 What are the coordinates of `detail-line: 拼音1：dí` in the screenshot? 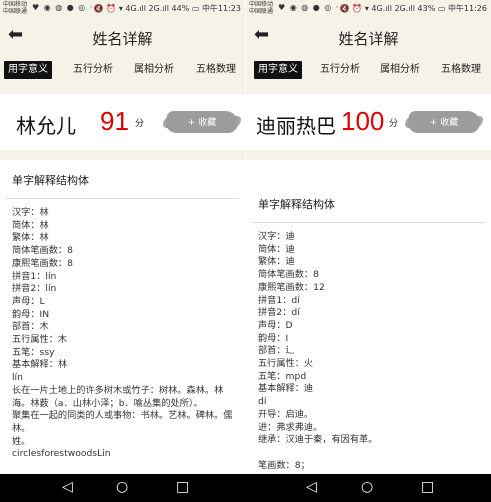 It's located at (279, 300).